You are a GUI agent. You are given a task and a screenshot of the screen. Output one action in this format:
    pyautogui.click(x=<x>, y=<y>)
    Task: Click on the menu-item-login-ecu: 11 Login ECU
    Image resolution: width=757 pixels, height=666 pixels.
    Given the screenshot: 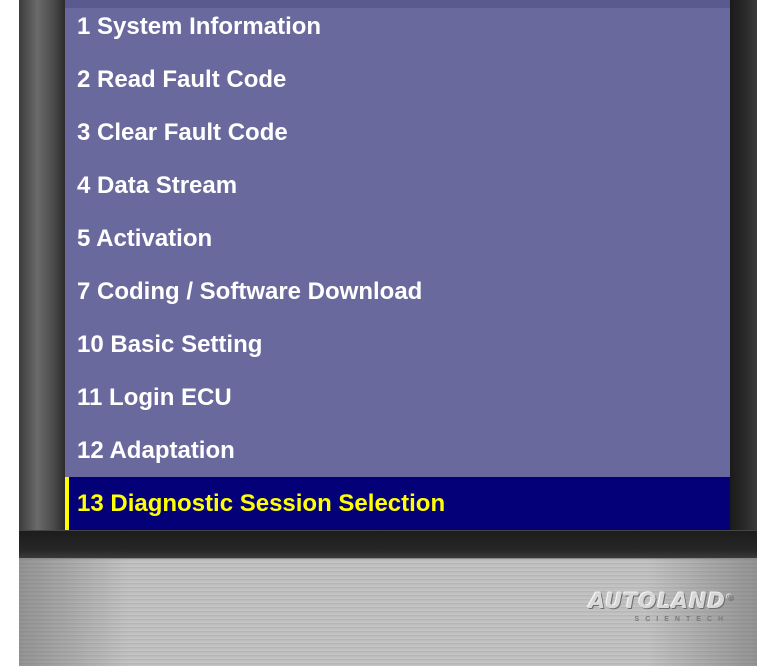 What is the action you would take?
    pyautogui.click(x=397, y=397)
    